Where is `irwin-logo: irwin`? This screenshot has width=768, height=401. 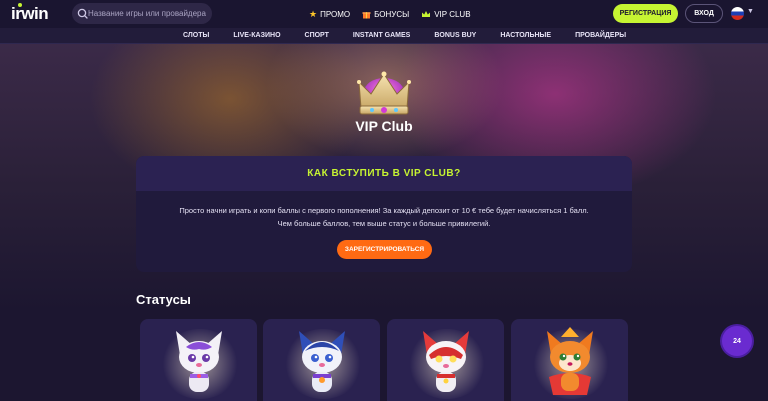 irwin-logo: irwin is located at coordinates (30, 14).